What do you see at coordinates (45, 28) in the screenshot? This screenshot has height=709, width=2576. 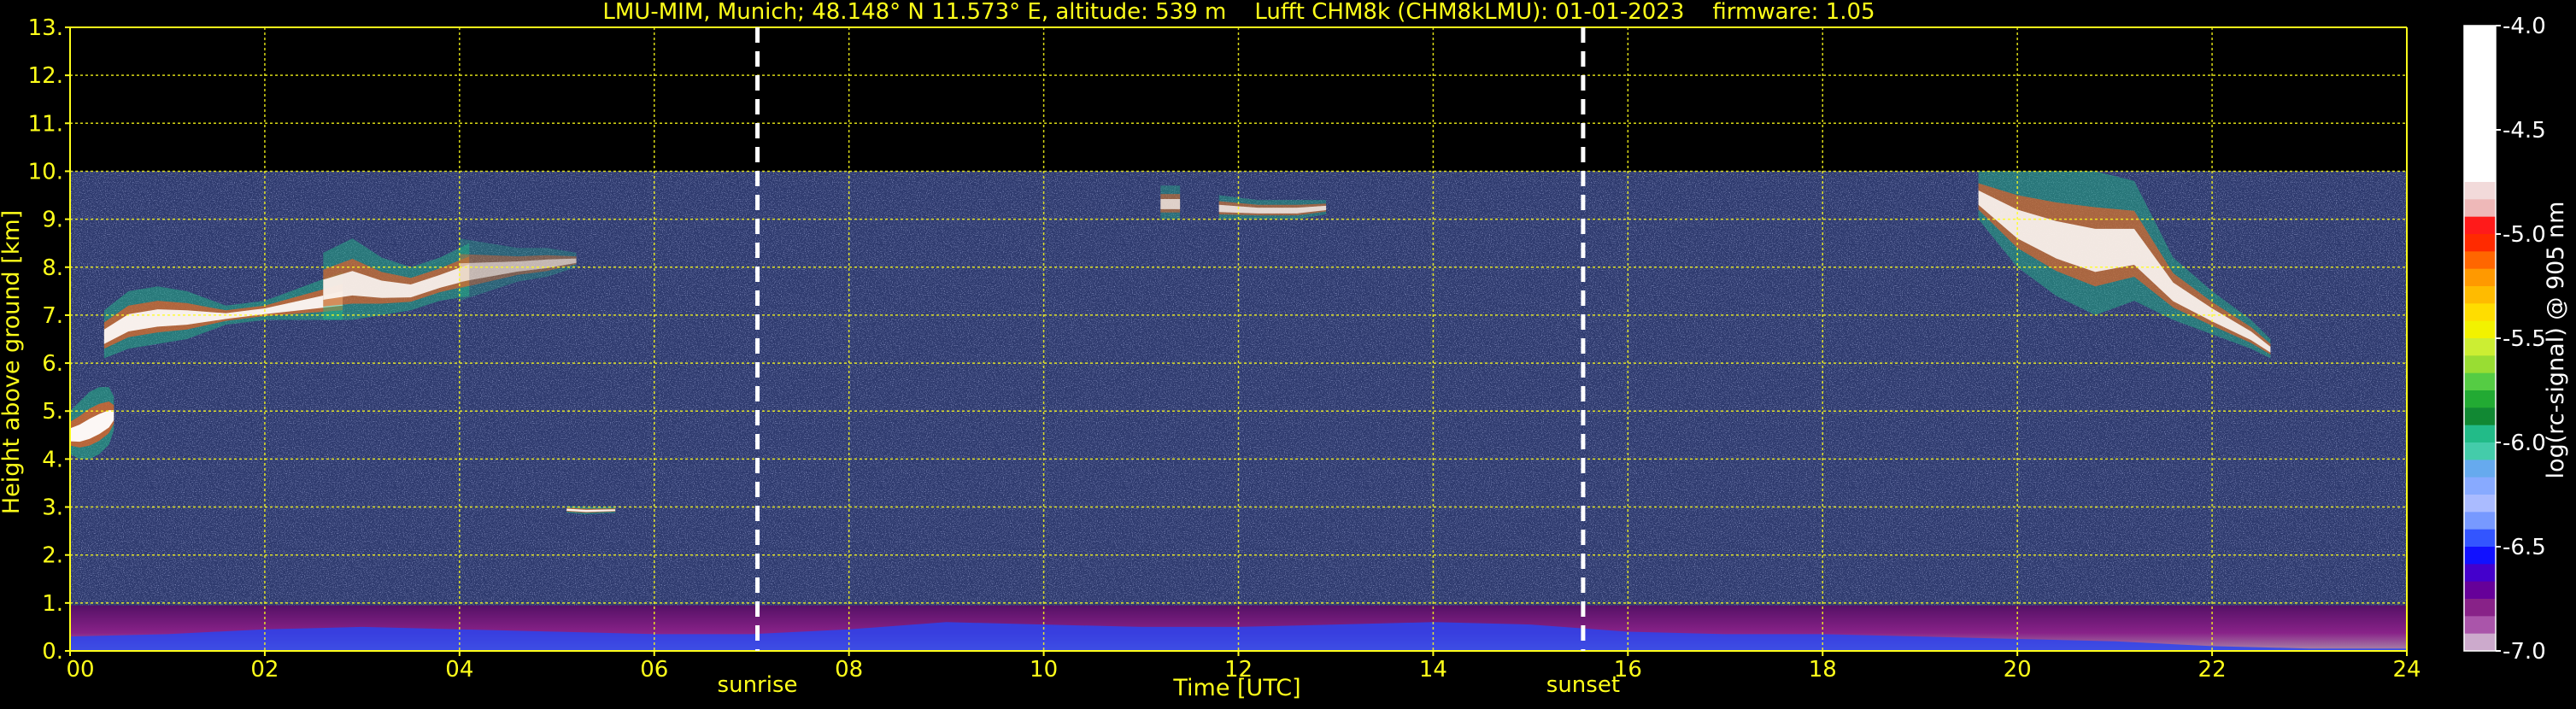 I see `y-tick-label: 13.` at bounding box center [45, 28].